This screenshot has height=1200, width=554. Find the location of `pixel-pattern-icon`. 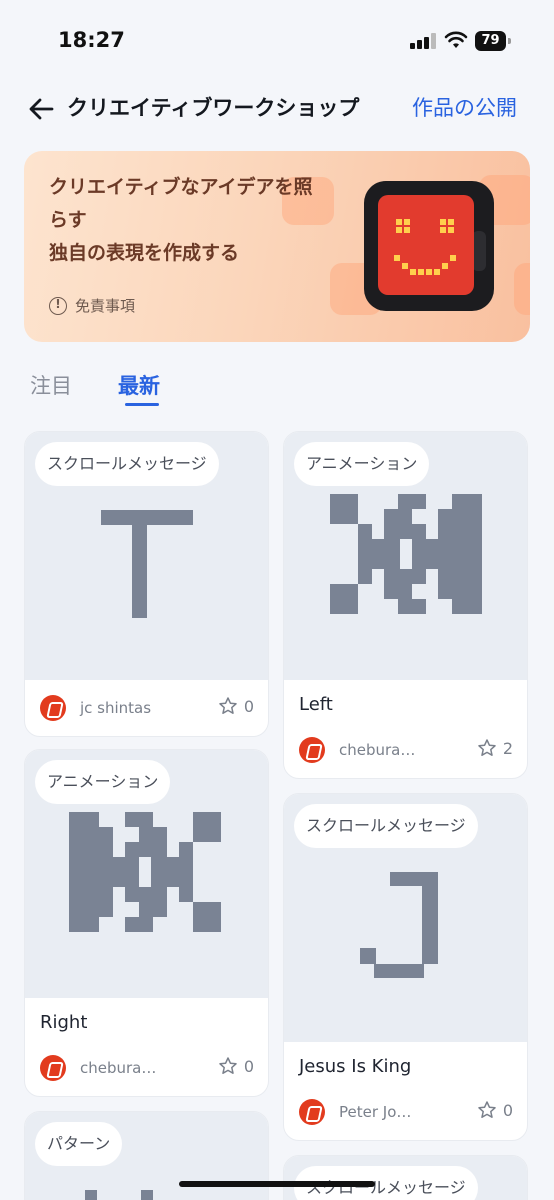

pixel-pattern-icon is located at coordinates (119, 1195).